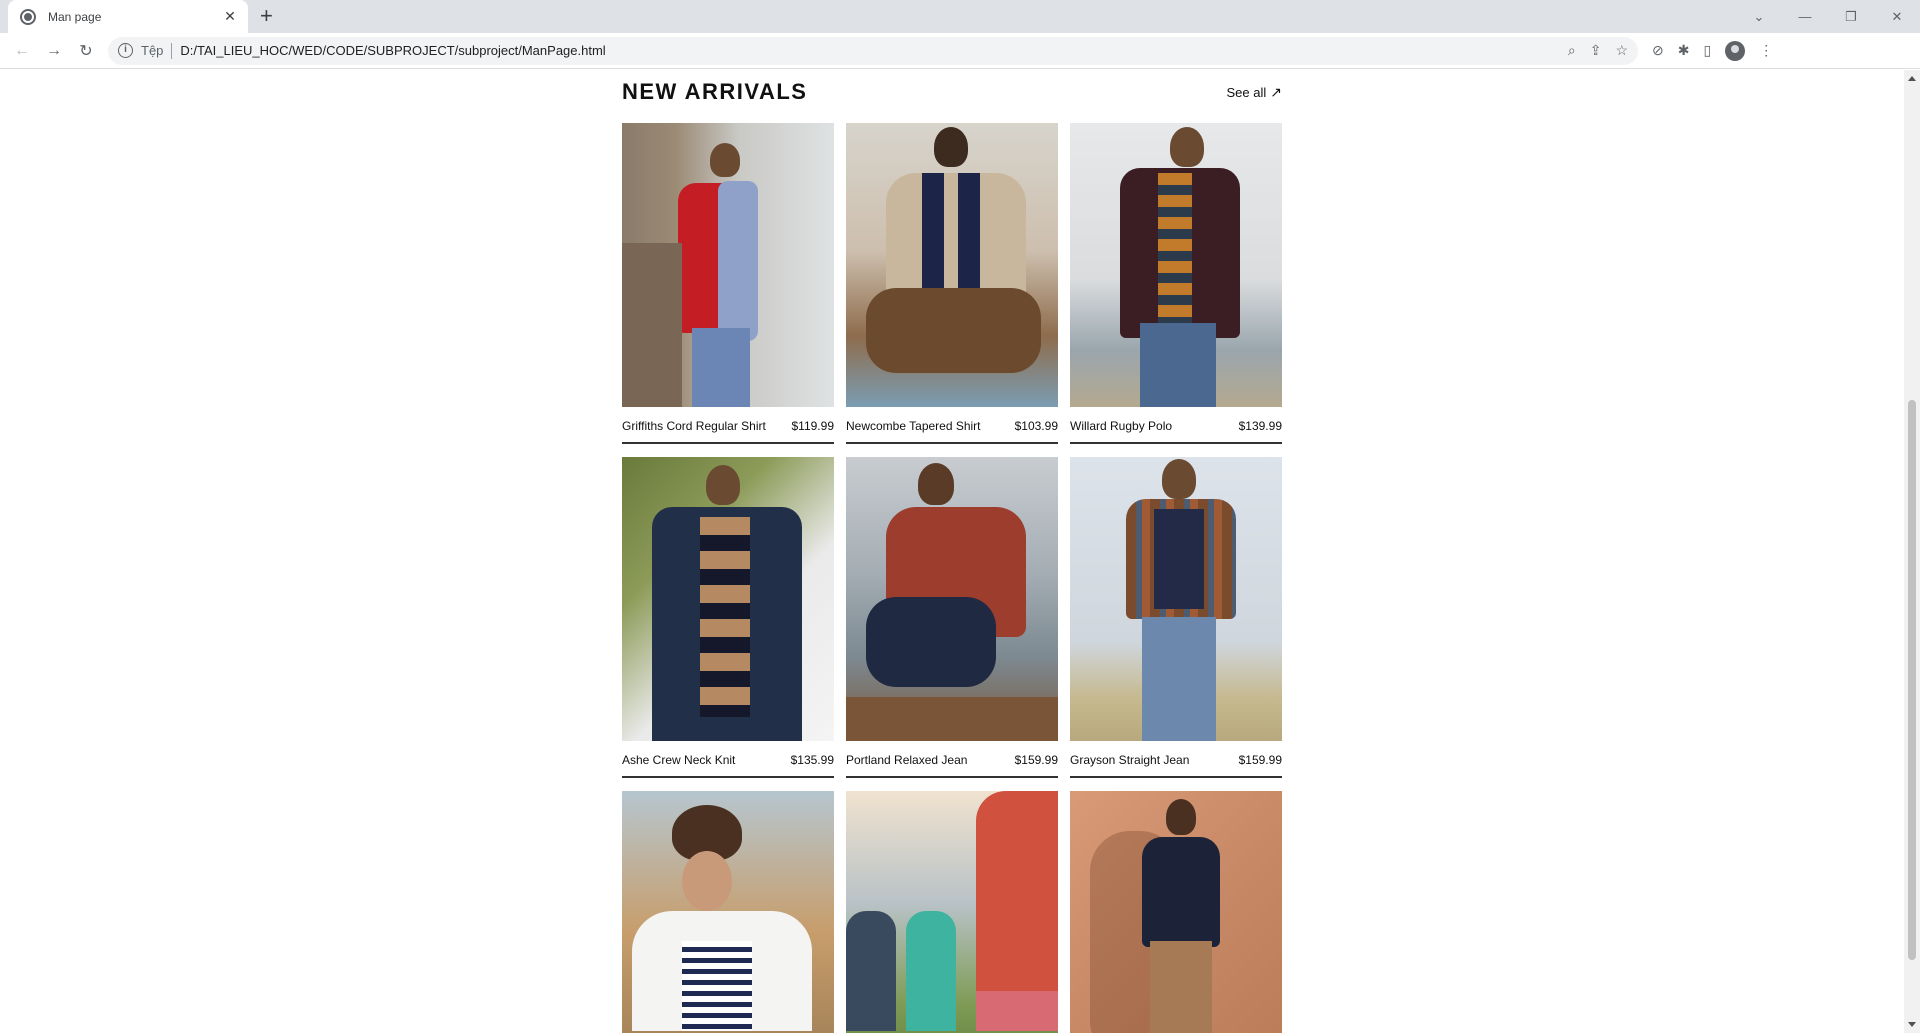 This screenshot has width=1920, height=1033. What do you see at coordinates (871, 971) in the screenshot?
I see `jacket-shape` at bounding box center [871, 971].